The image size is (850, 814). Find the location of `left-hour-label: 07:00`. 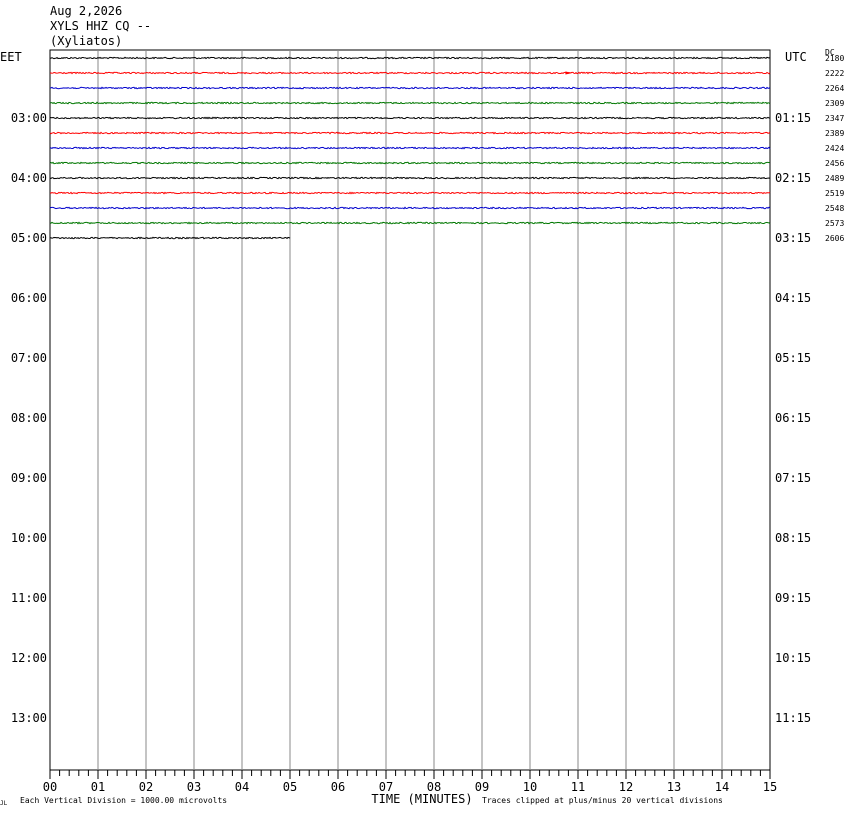

left-hour-label: 07:00 is located at coordinates (29, 358).